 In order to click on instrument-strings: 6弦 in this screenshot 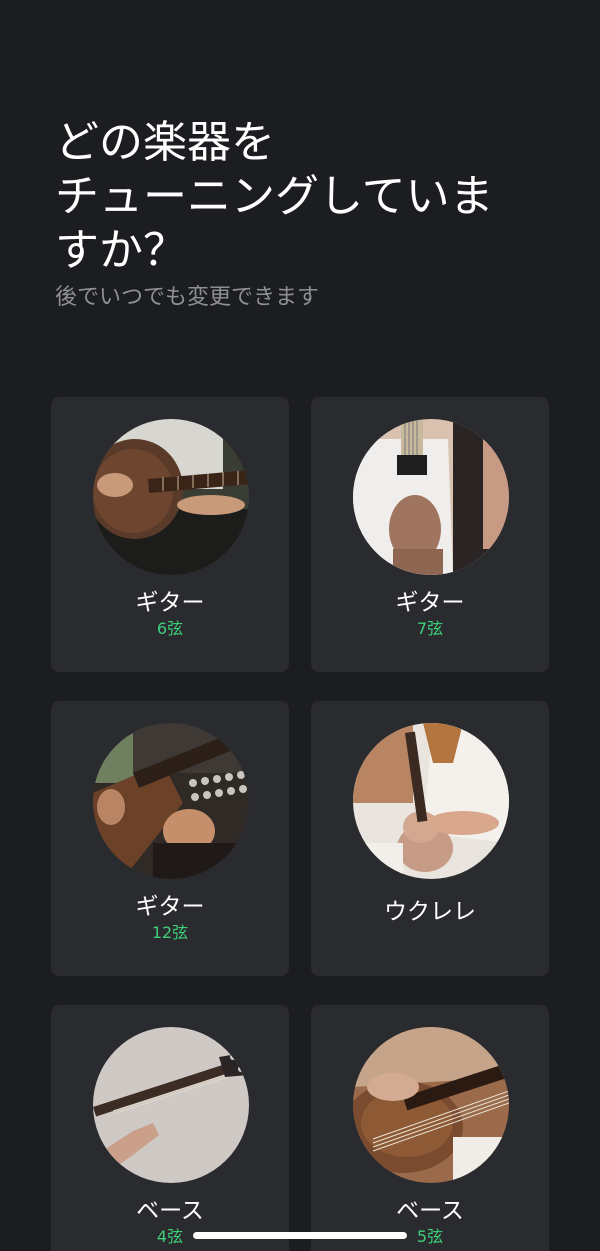, I will do `click(170, 628)`.